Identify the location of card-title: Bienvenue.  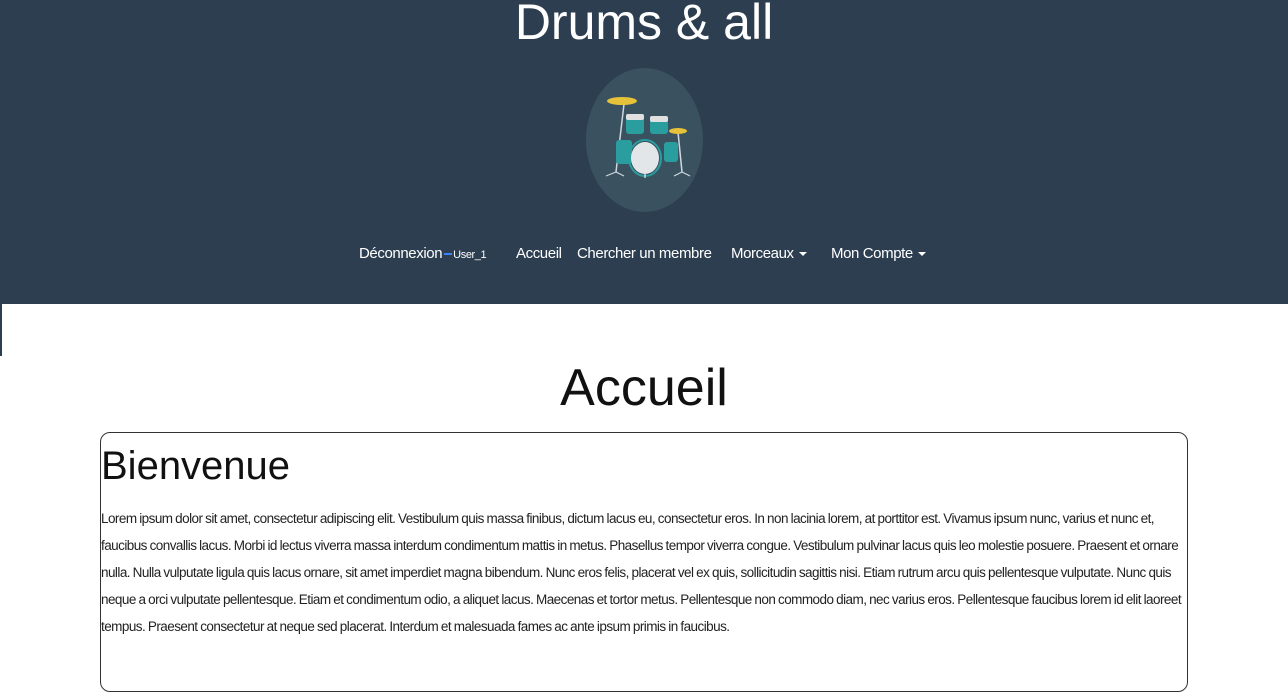
(196, 466).